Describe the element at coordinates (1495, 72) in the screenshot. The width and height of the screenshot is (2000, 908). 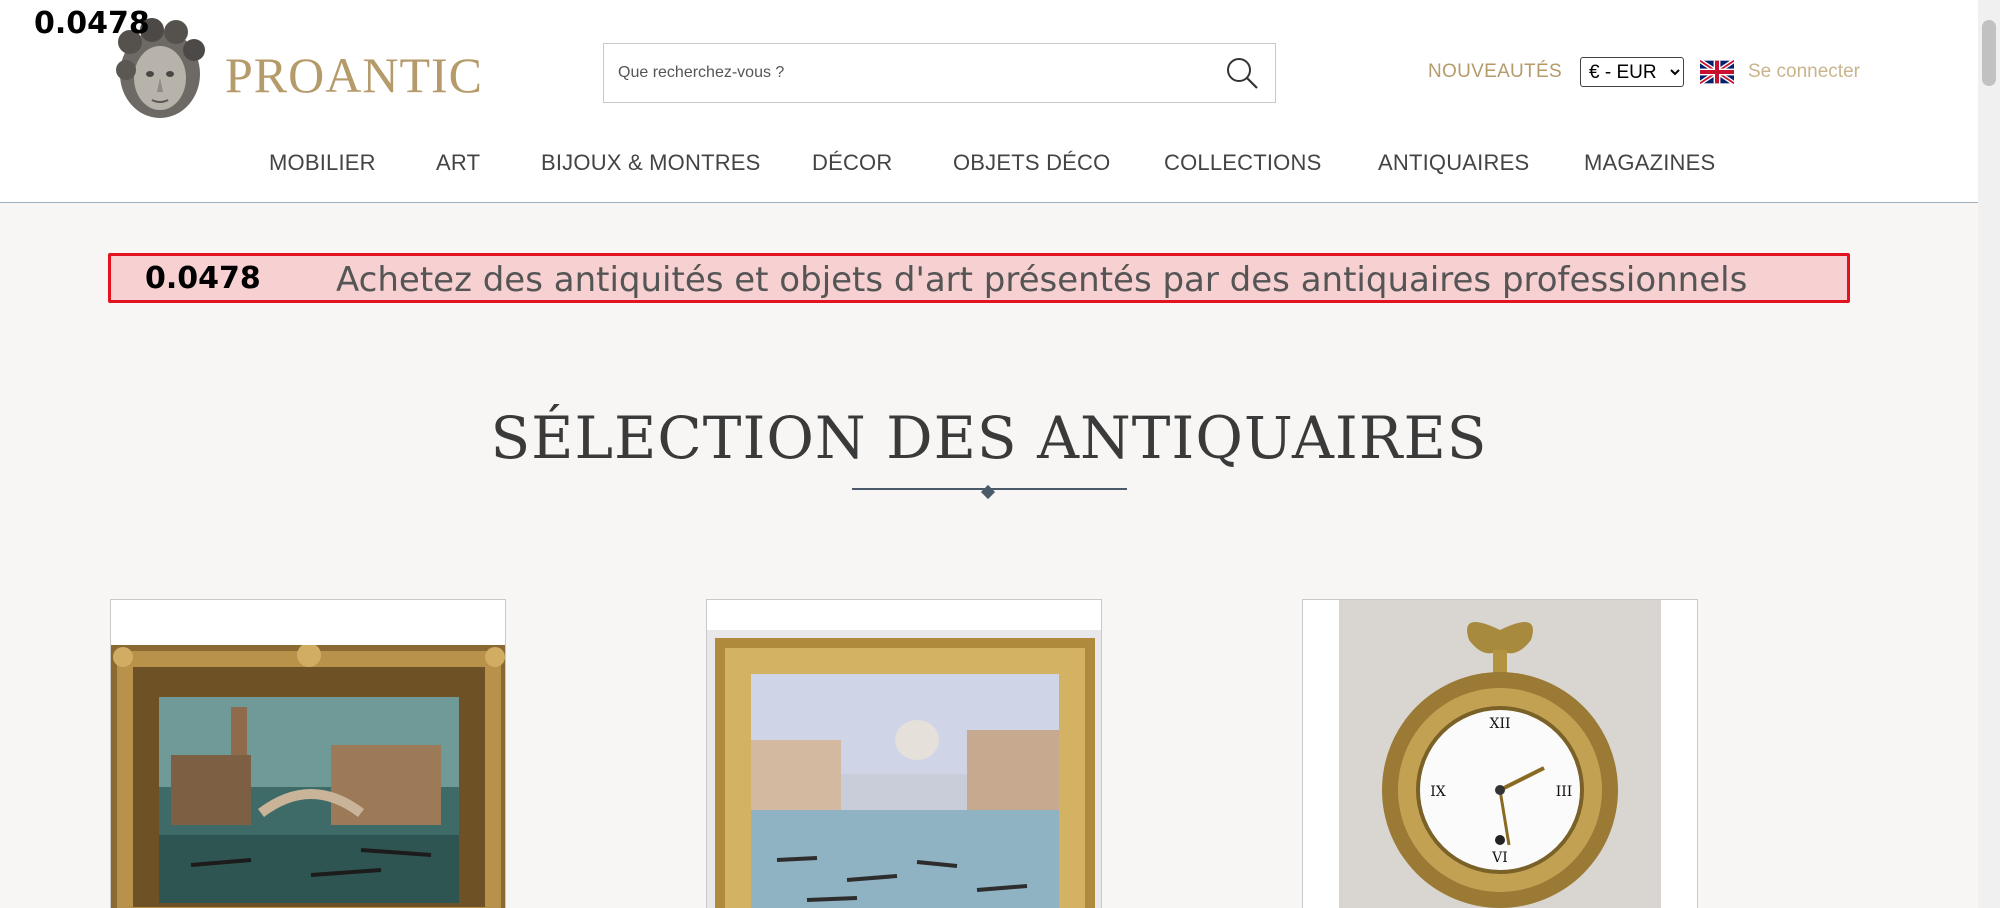
I see `new-arrivals-link: NOUVEAUTÉS` at that location.